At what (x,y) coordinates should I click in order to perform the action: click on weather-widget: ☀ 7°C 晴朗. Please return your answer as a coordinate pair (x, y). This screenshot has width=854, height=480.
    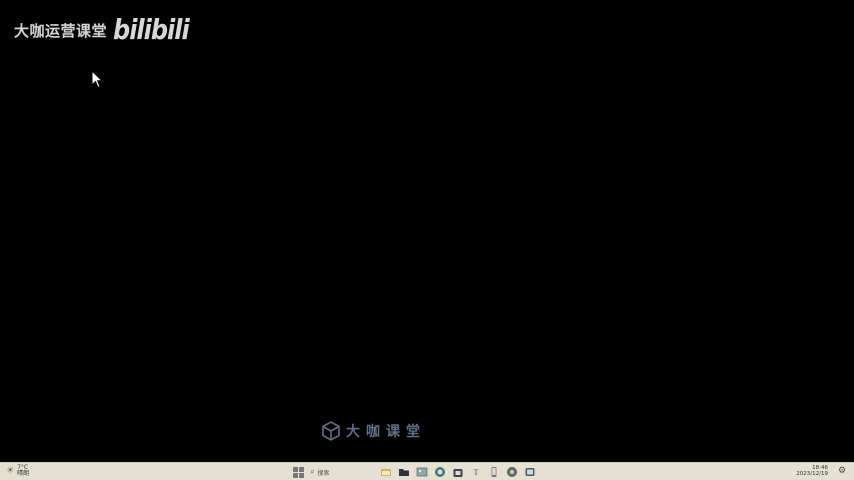
    Looking at the image, I should click on (17, 471).